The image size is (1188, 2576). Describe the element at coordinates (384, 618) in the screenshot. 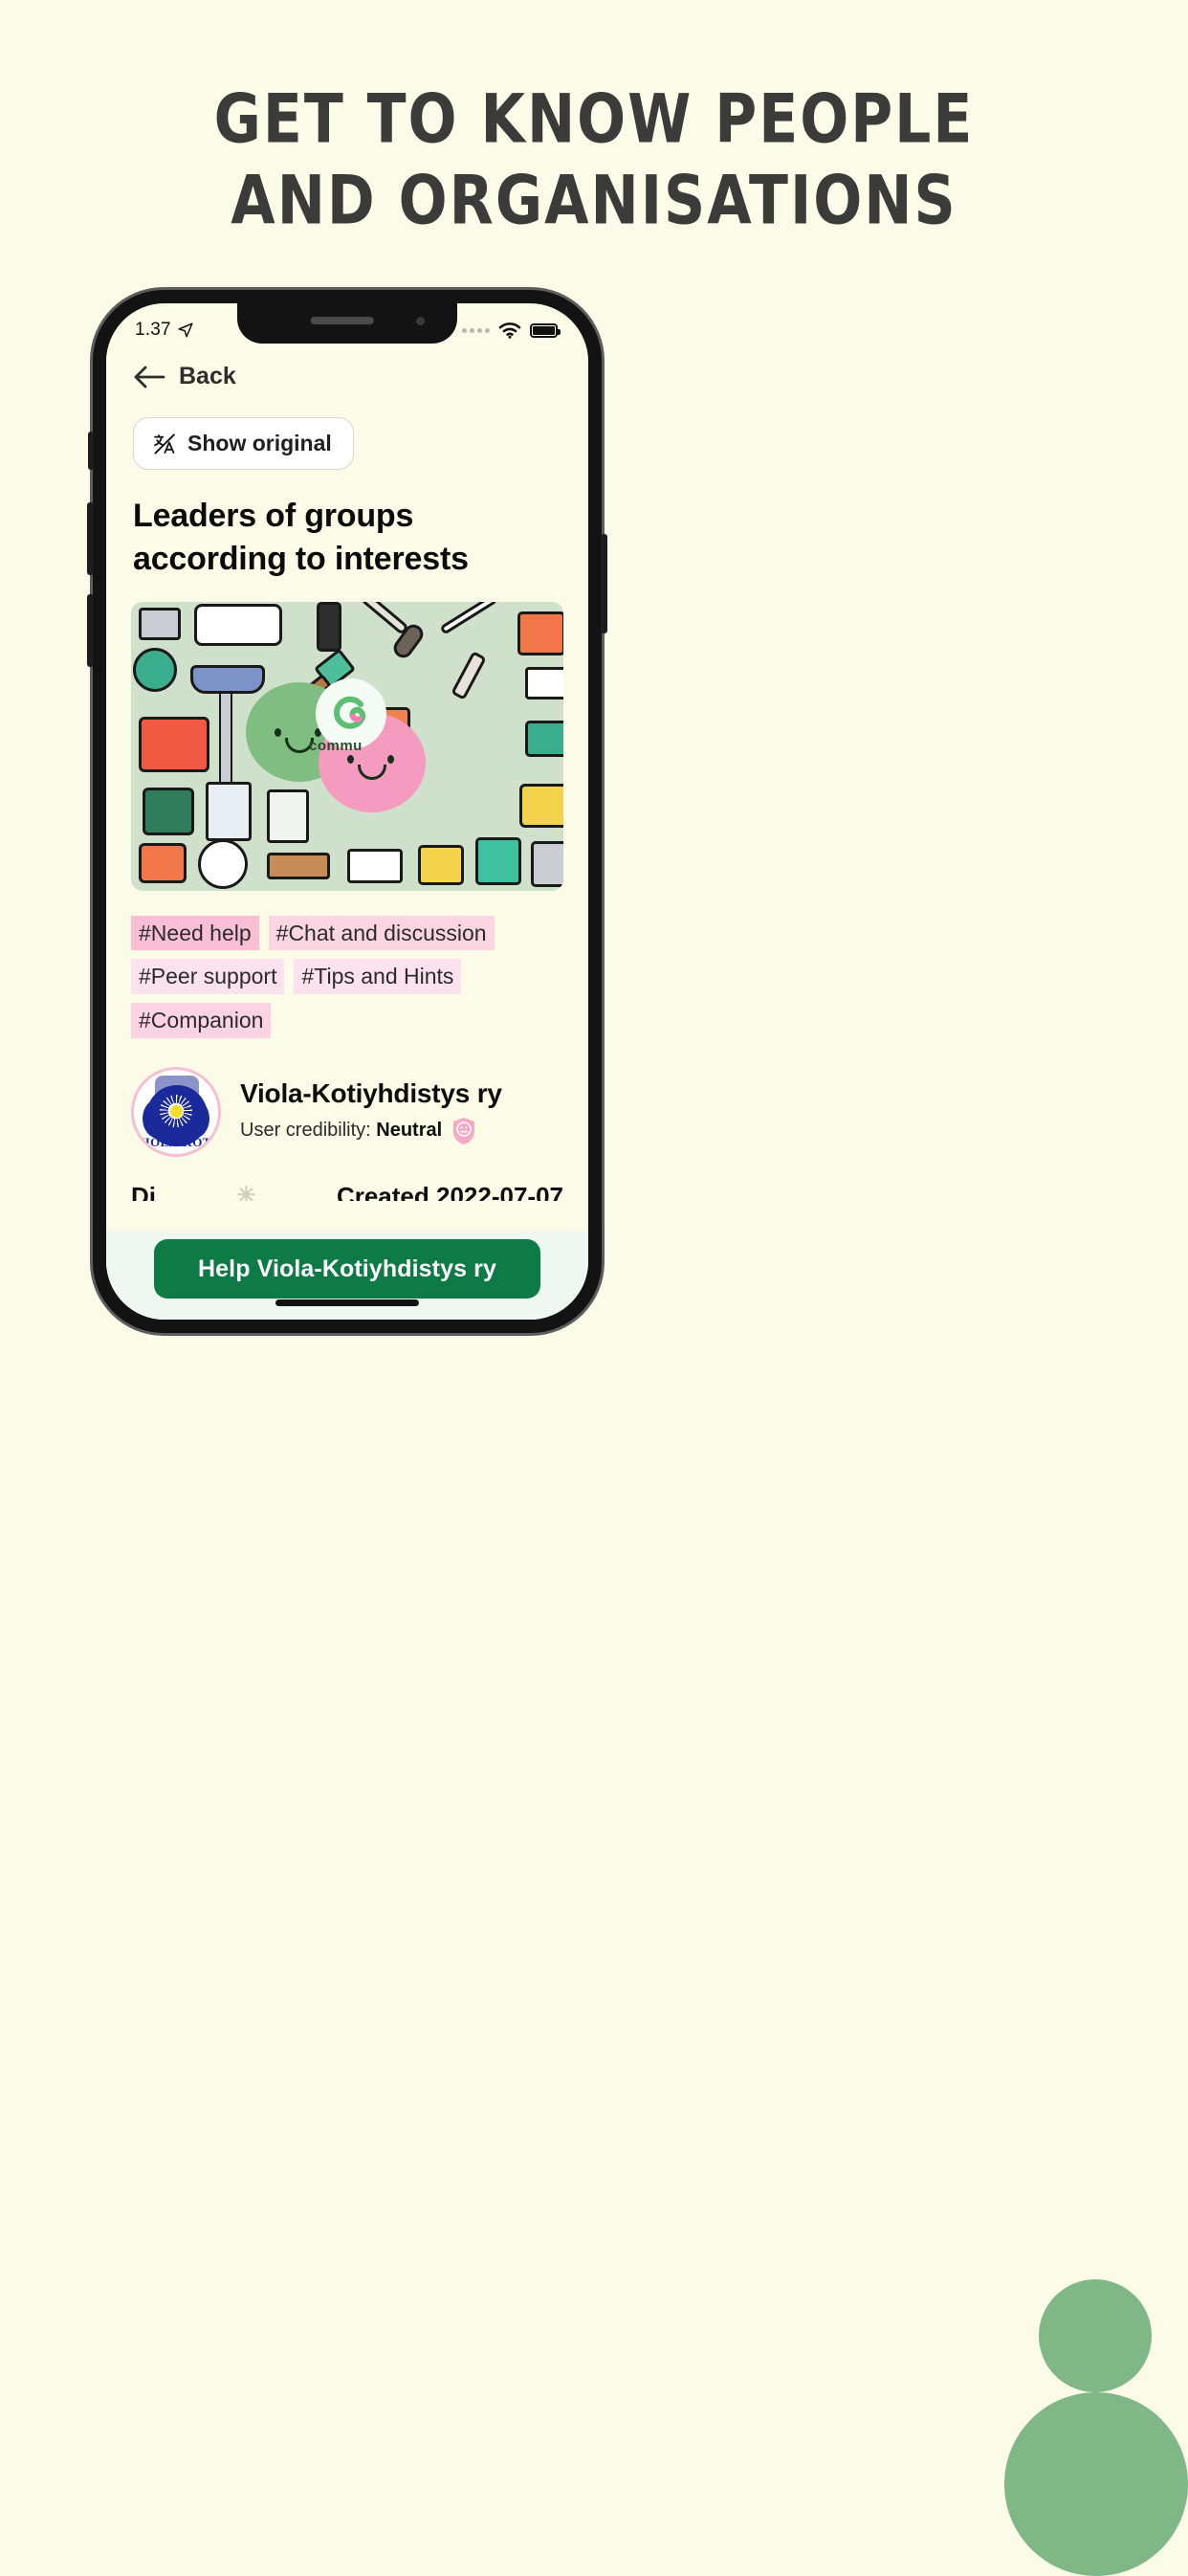

I see `doodle-brush-handle` at that location.